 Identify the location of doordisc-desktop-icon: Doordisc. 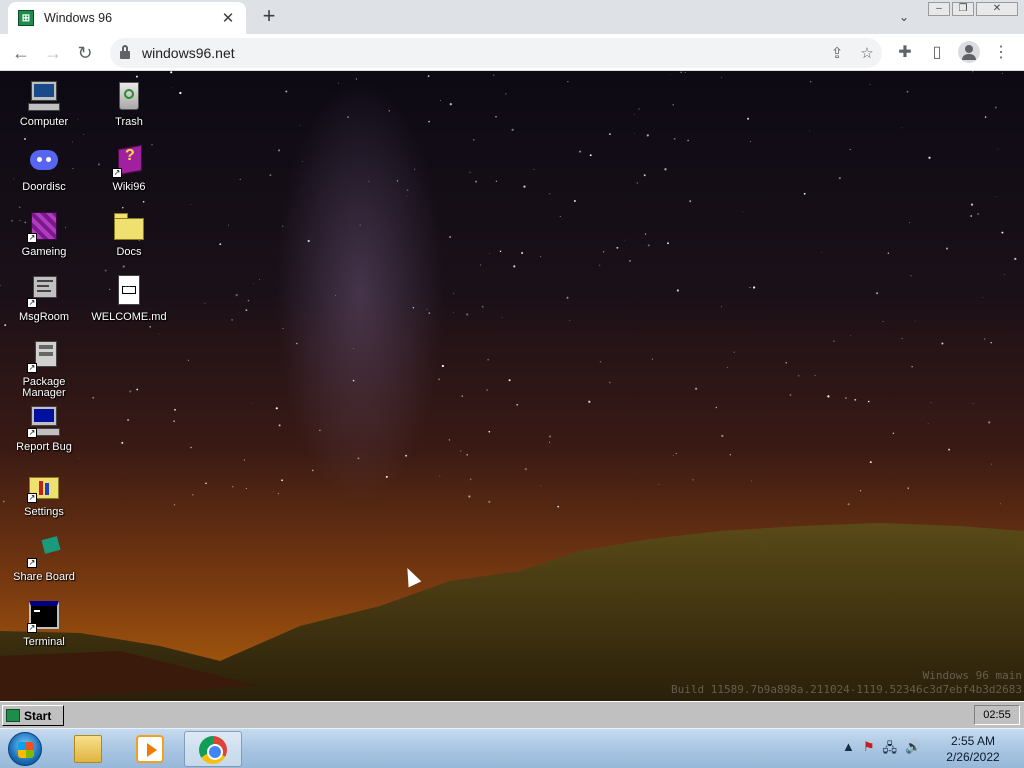
(44, 168).